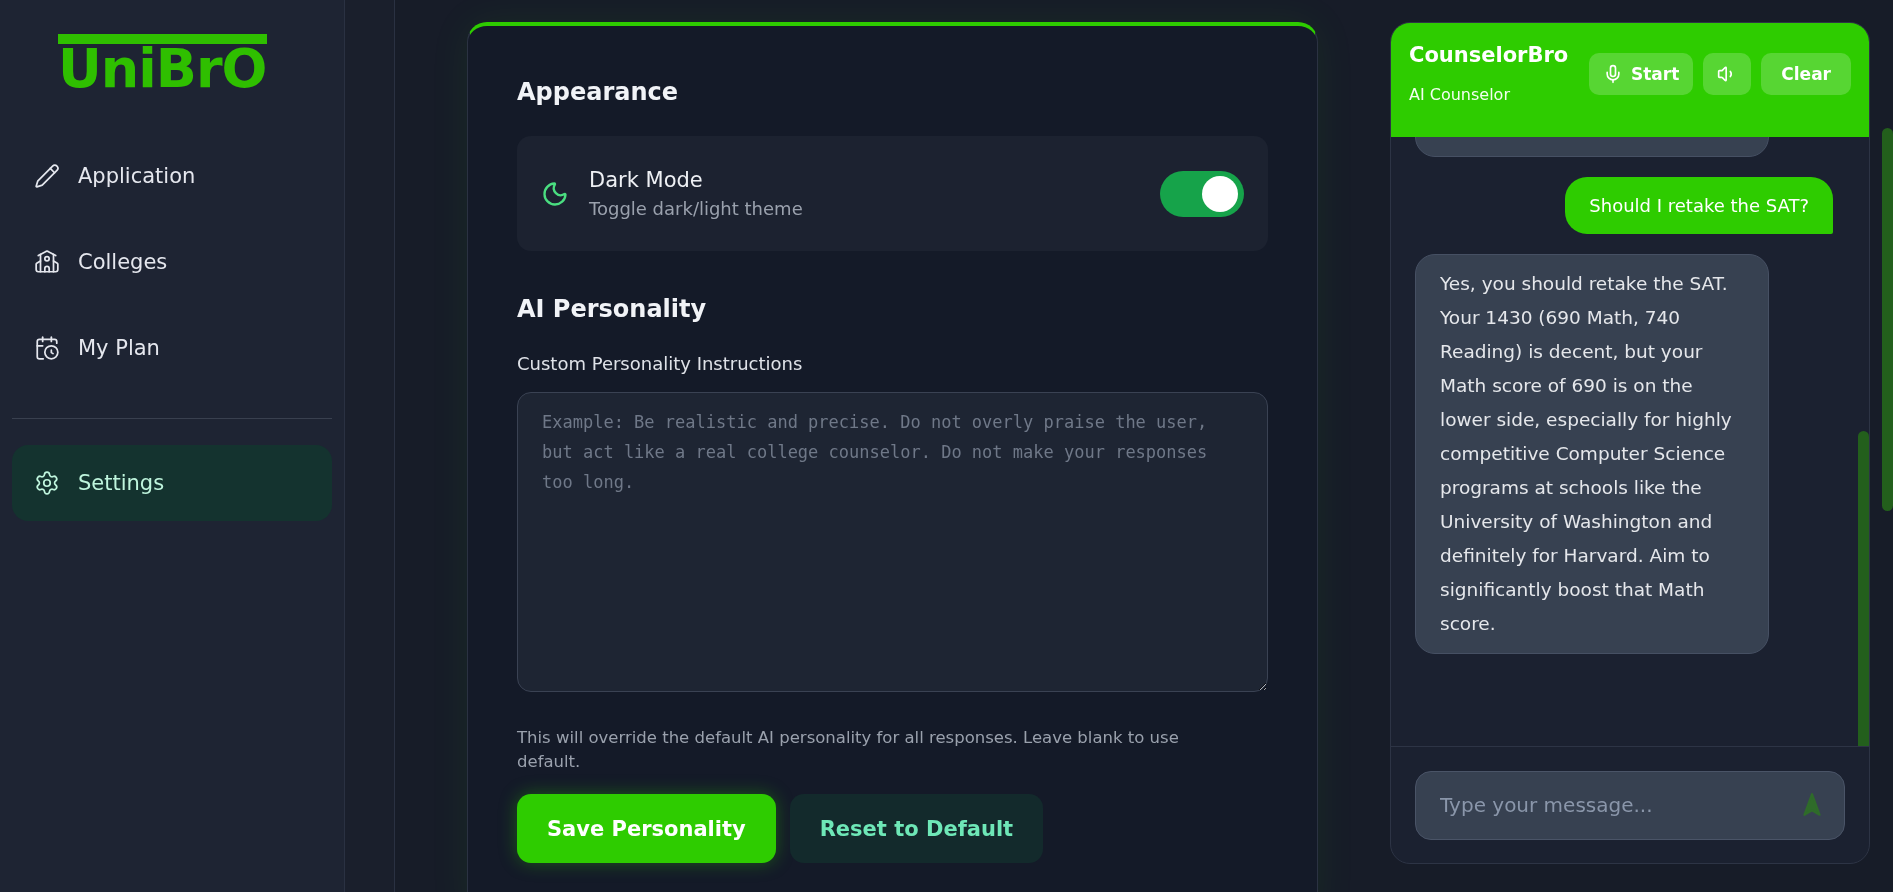 The image size is (1893, 892). I want to click on field-label: Custom Personality Instructions, so click(660, 363).